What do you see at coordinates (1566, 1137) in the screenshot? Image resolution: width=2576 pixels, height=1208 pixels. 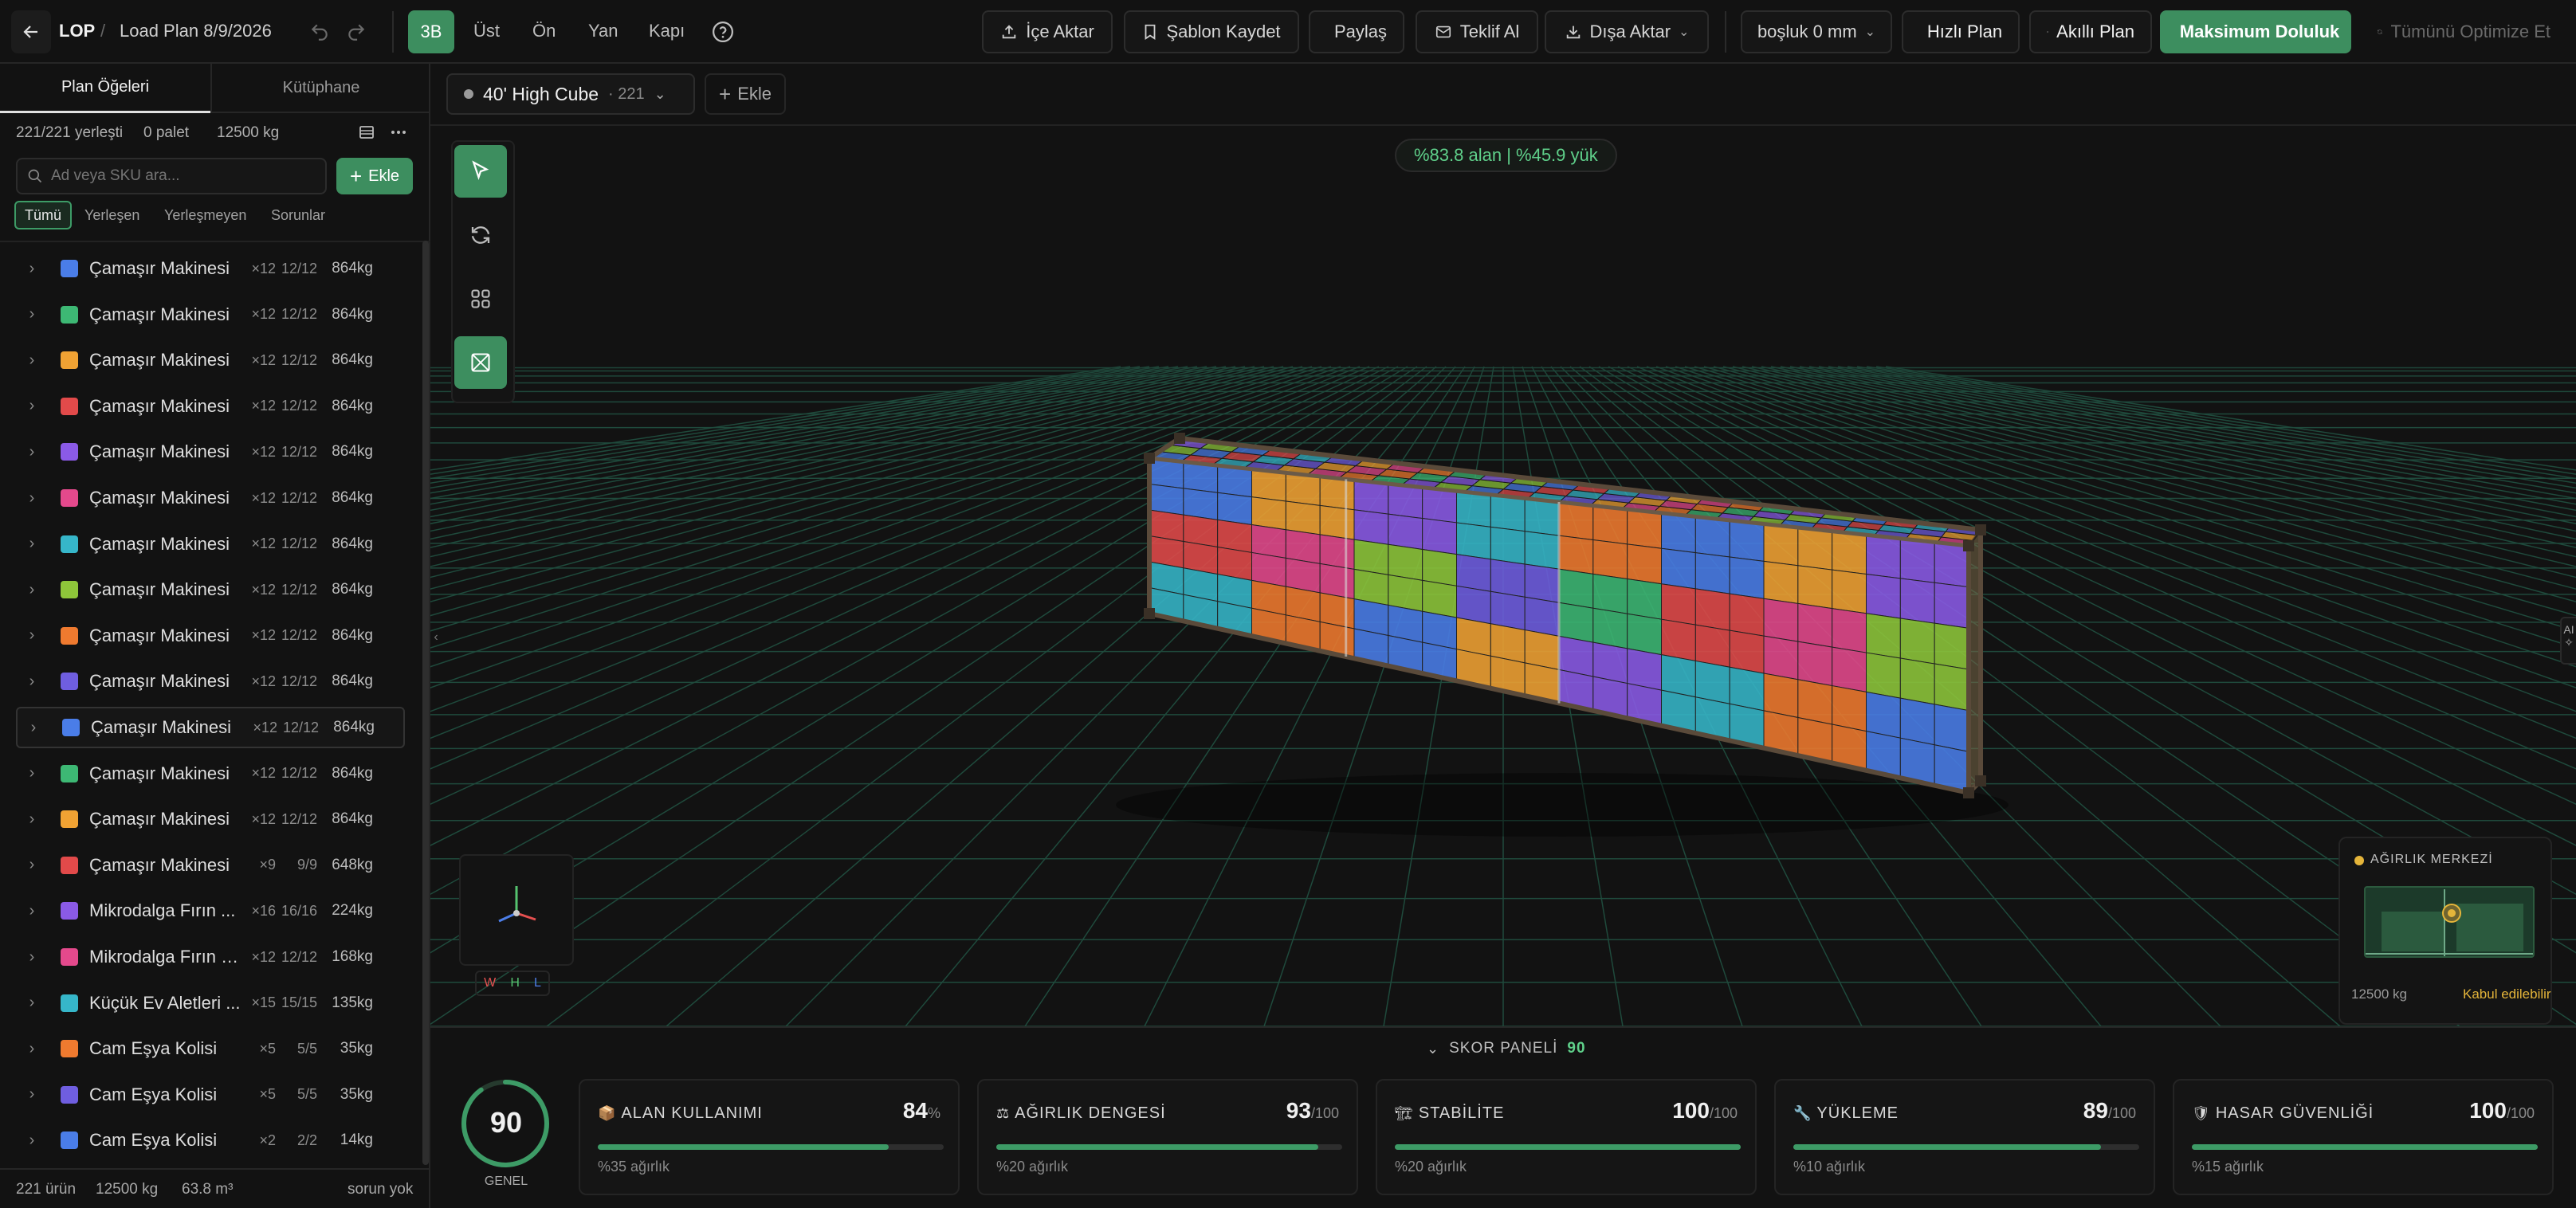 I see `score-card: 🏗 STABİLİTE 100/100 %20 ağırlık` at bounding box center [1566, 1137].